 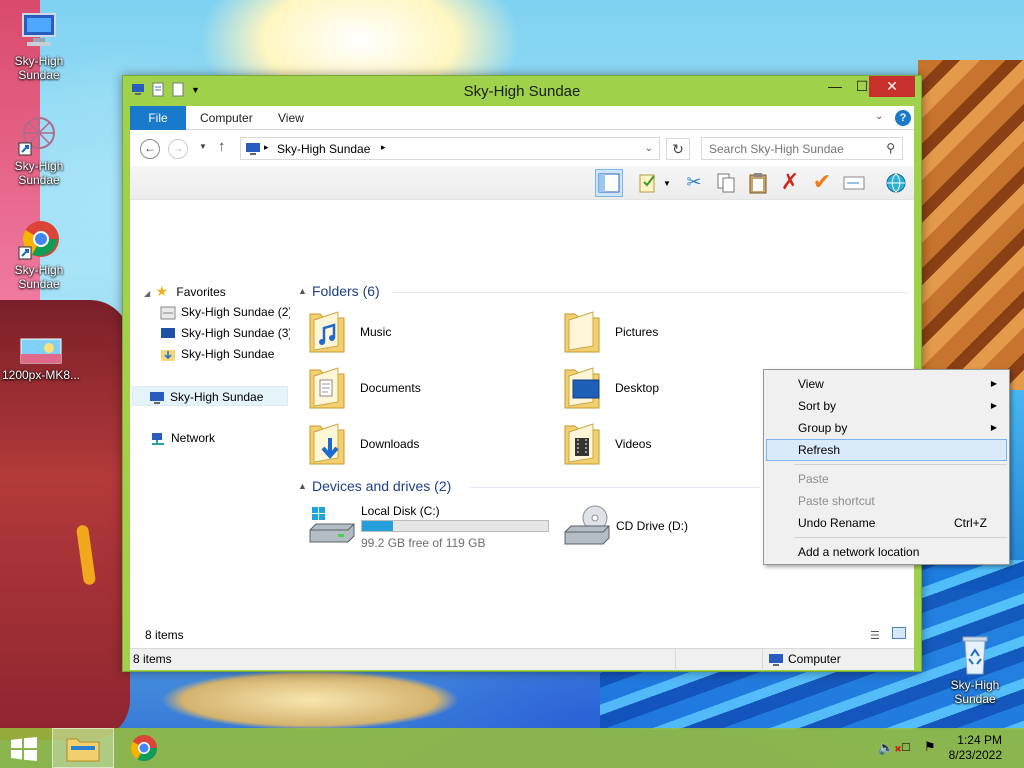 I want to click on desktop-icon-network-shortcut: Sky-High Sundae, so click(x=39, y=150).